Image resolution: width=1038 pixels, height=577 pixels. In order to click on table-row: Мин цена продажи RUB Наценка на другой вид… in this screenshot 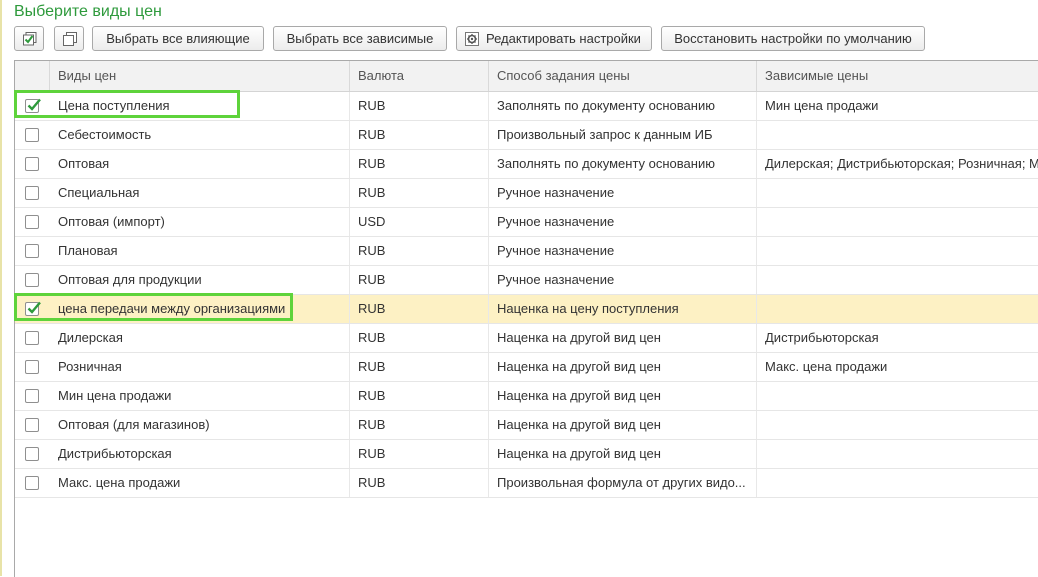, I will do `click(526, 396)`.